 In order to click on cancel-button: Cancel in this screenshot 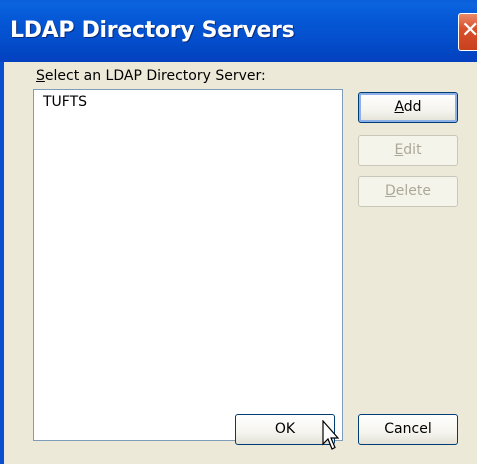, I will do `click(408, 429)`.